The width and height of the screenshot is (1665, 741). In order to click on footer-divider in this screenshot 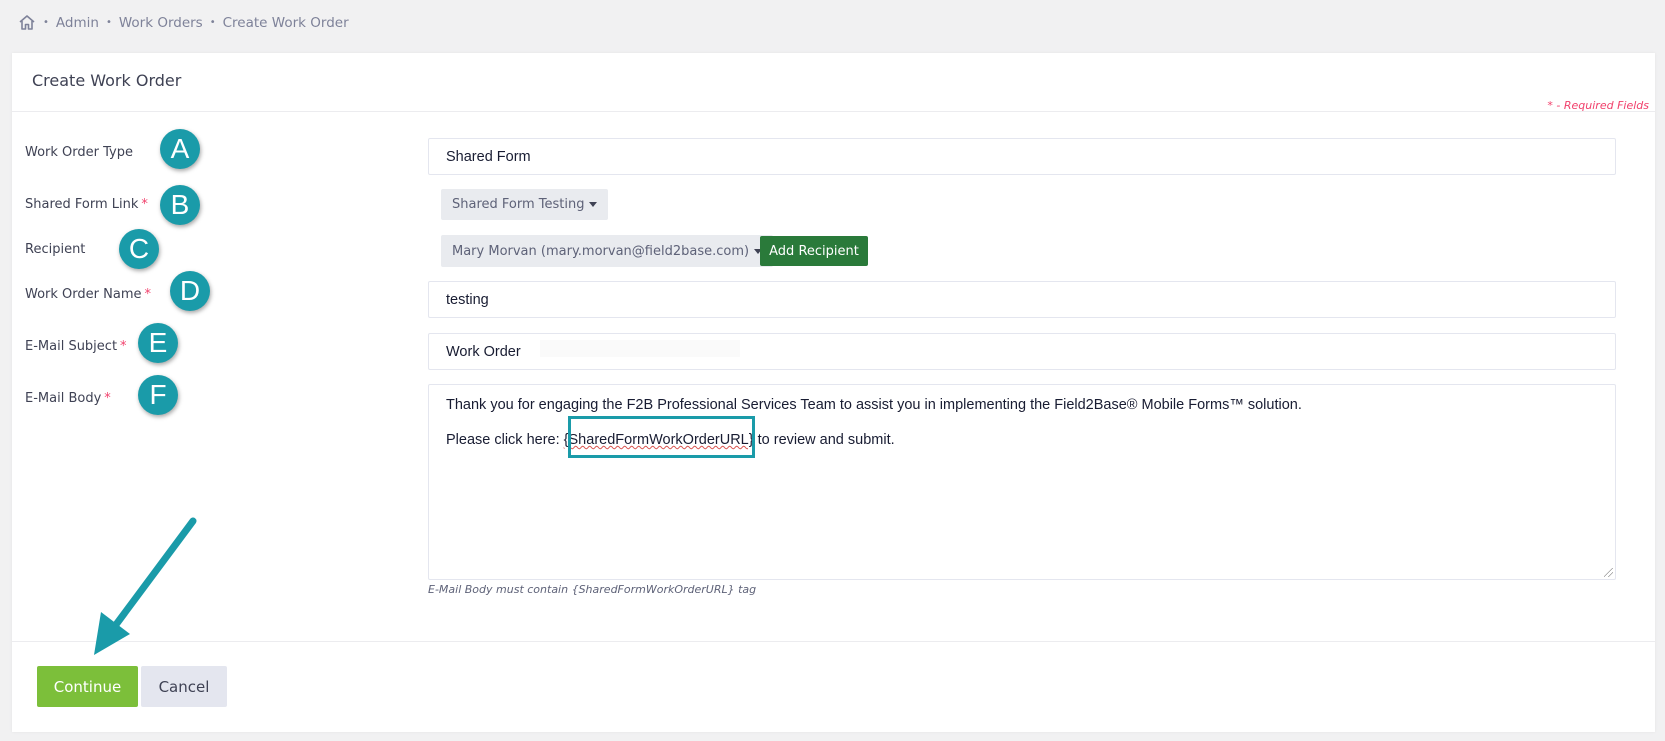, I will do `click(833, 641)`.